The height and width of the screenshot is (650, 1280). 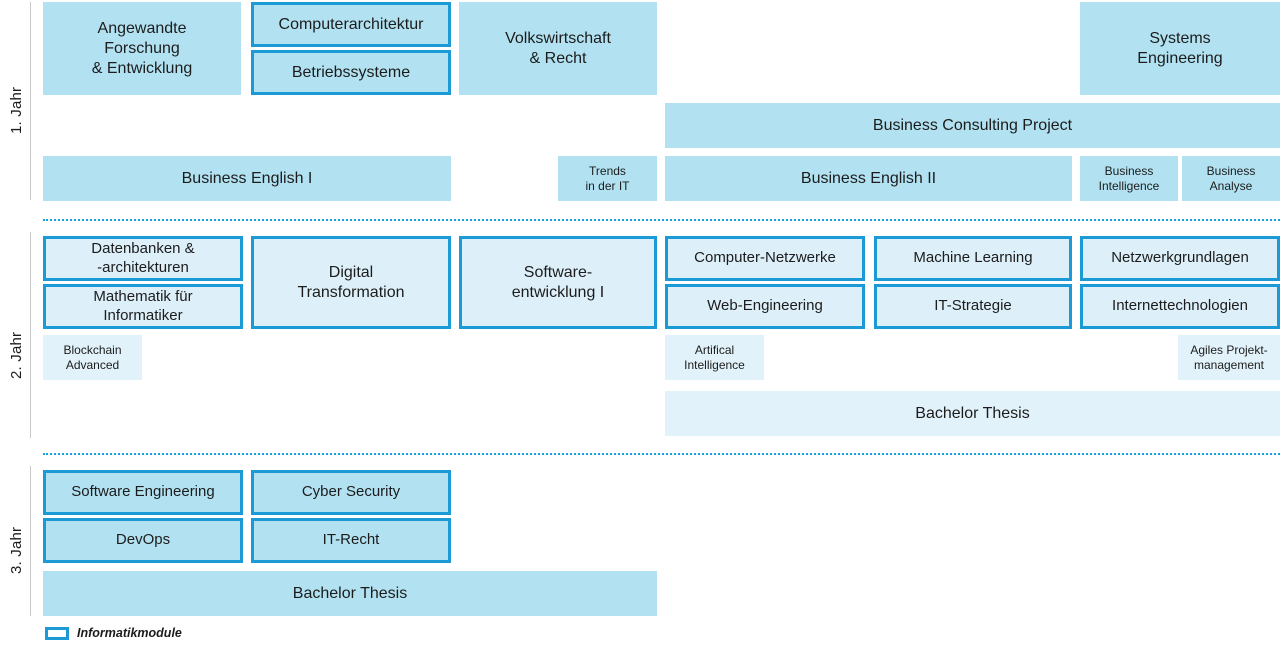 I want to click on module-systems-engineering: Systems Engineering, so click(x=1180, y=48).